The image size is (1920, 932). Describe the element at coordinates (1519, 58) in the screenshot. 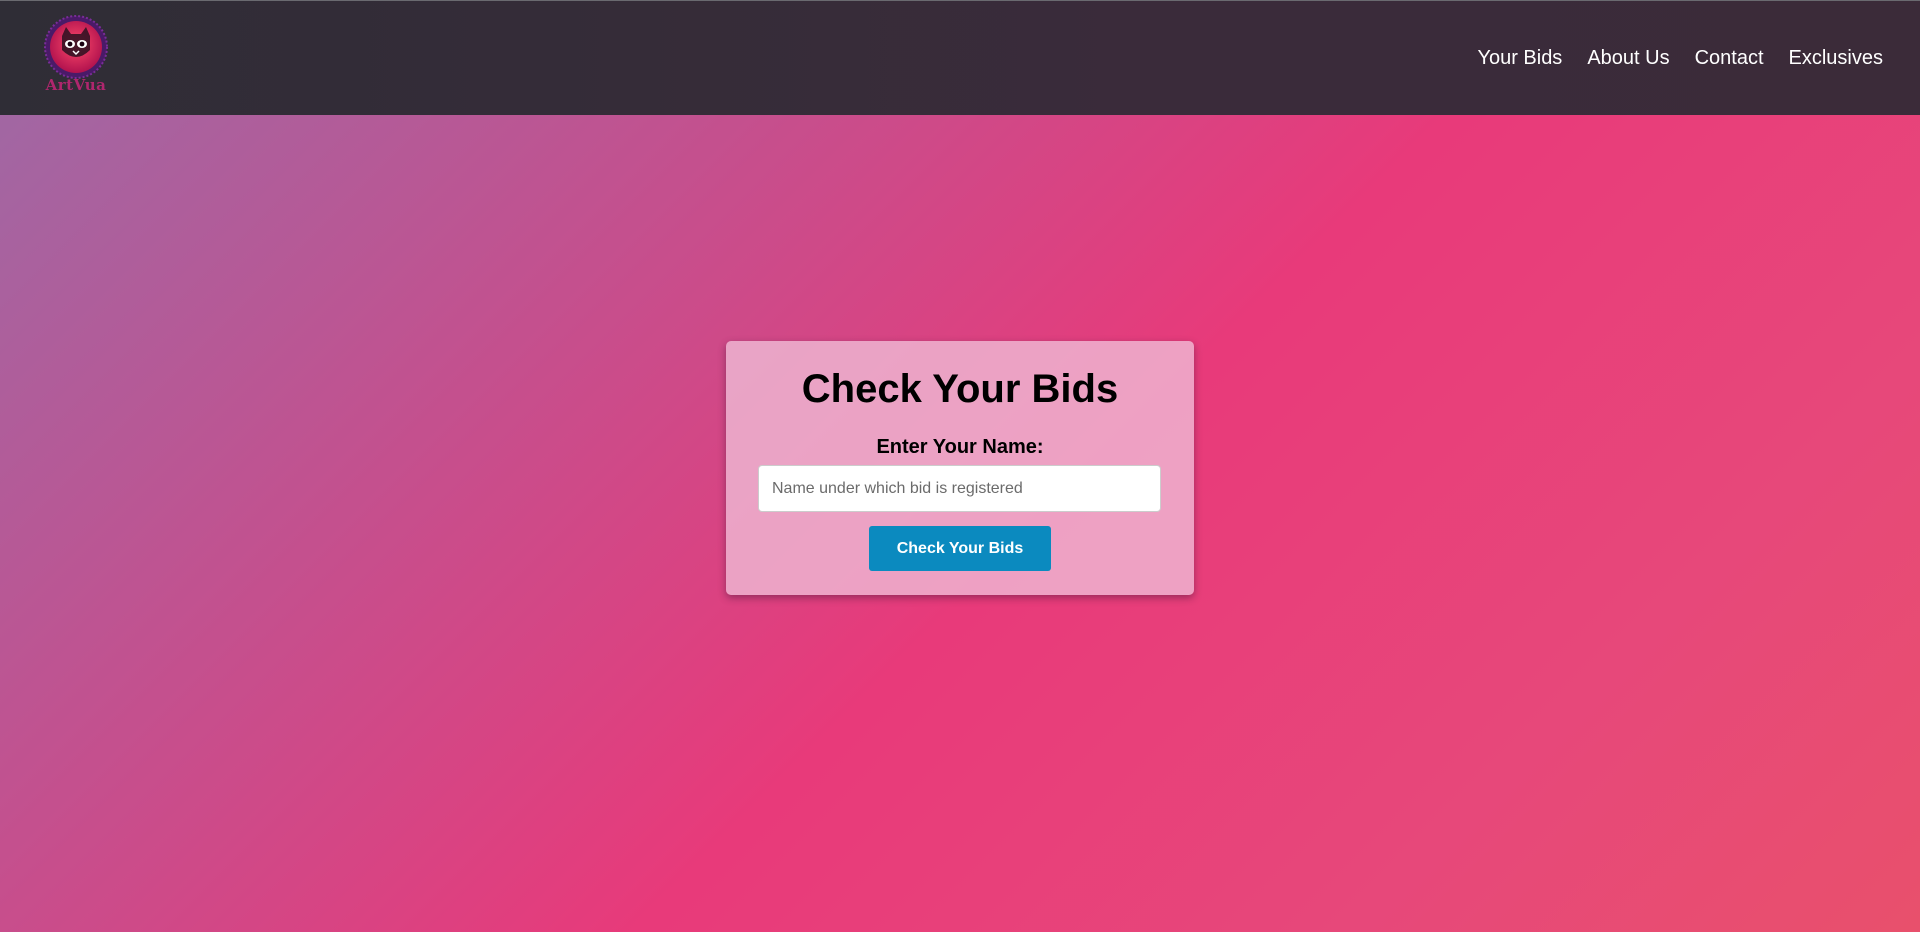

I see `nav-link-your-bids: Your Bids` at that location.